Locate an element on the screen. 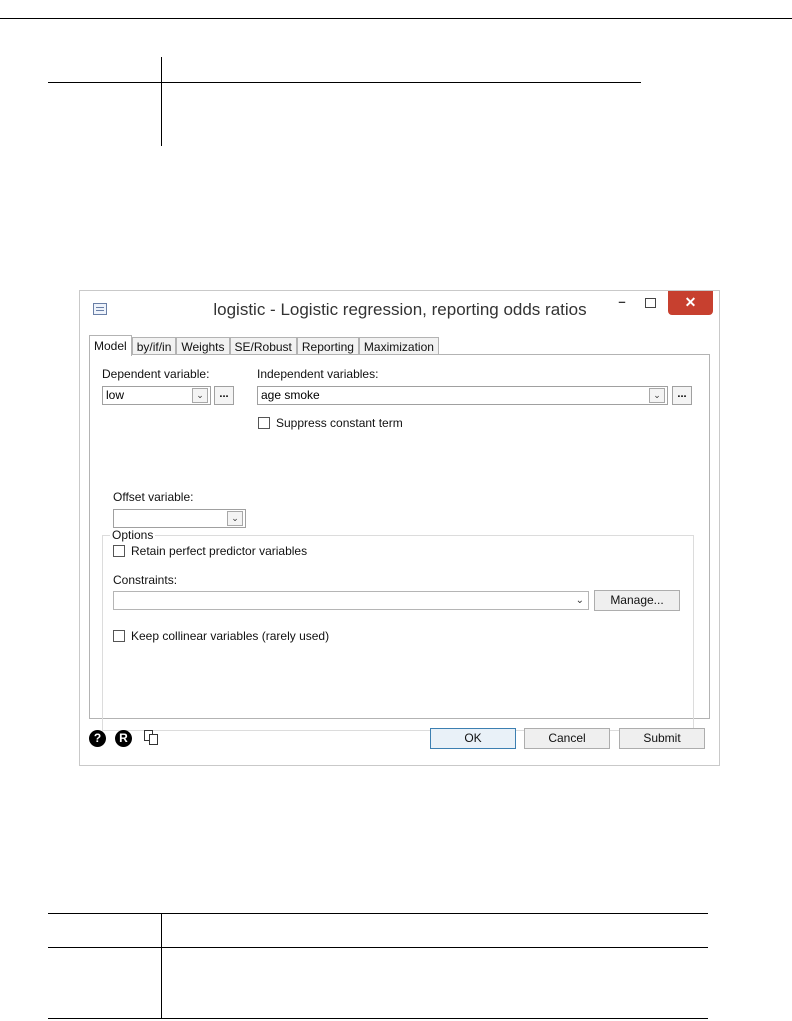 The height and width of the screenshot is (1021, 792). constraints-combo: ⌄ is located at coordinates (351, 600).